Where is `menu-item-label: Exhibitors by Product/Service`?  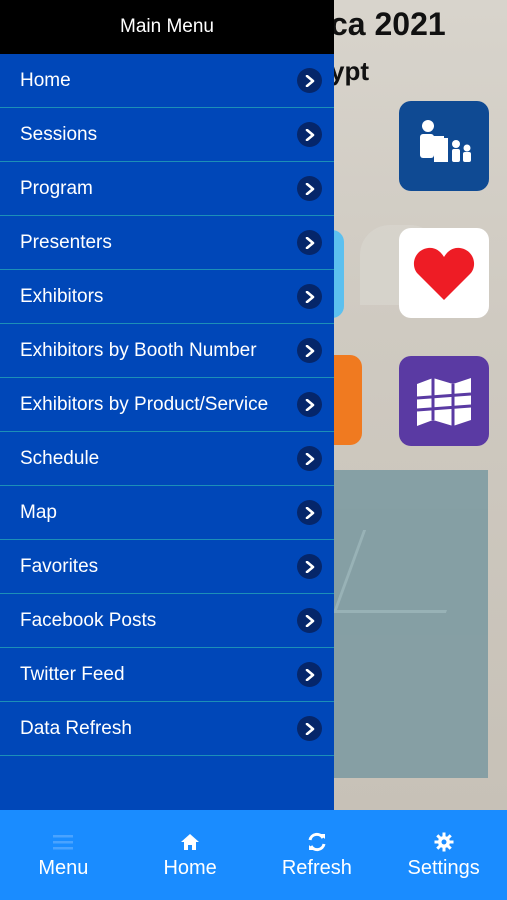 menu-item-label: Exhibitors by Product/Service is located at coordinates (144, 404).